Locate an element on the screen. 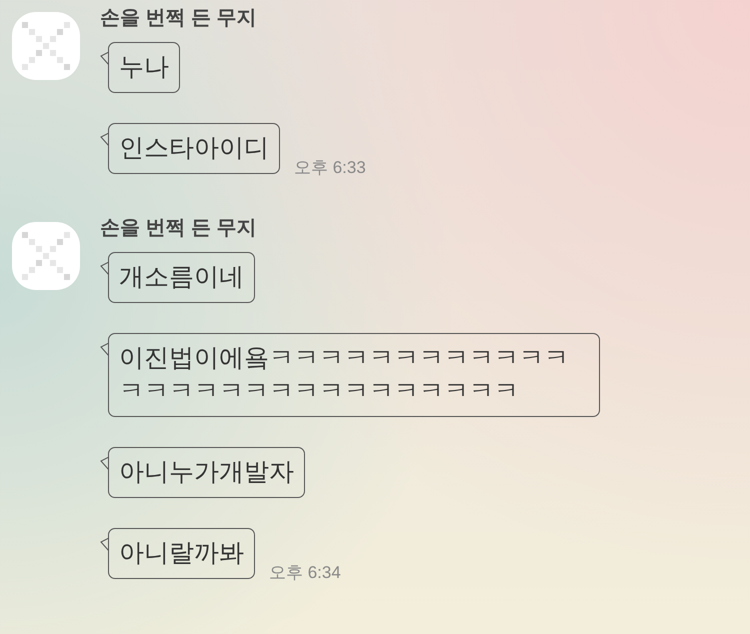  message-bubble: 누나 is located at coordinates (144, 67).